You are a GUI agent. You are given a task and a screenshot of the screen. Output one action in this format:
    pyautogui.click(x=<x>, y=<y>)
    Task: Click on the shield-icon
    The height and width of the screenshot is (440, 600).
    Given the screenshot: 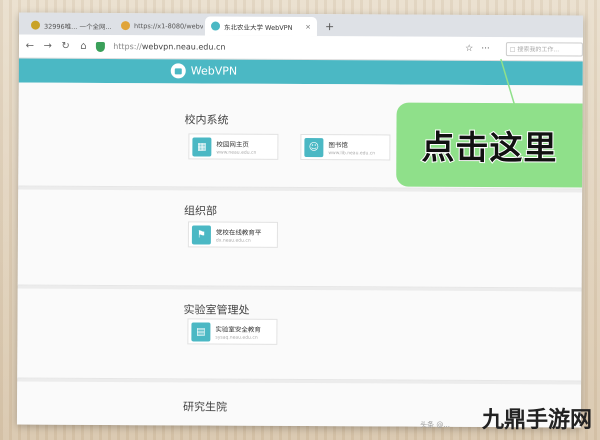 What is the action you would take?
    pyautogui.click(x=101, y=46)
    